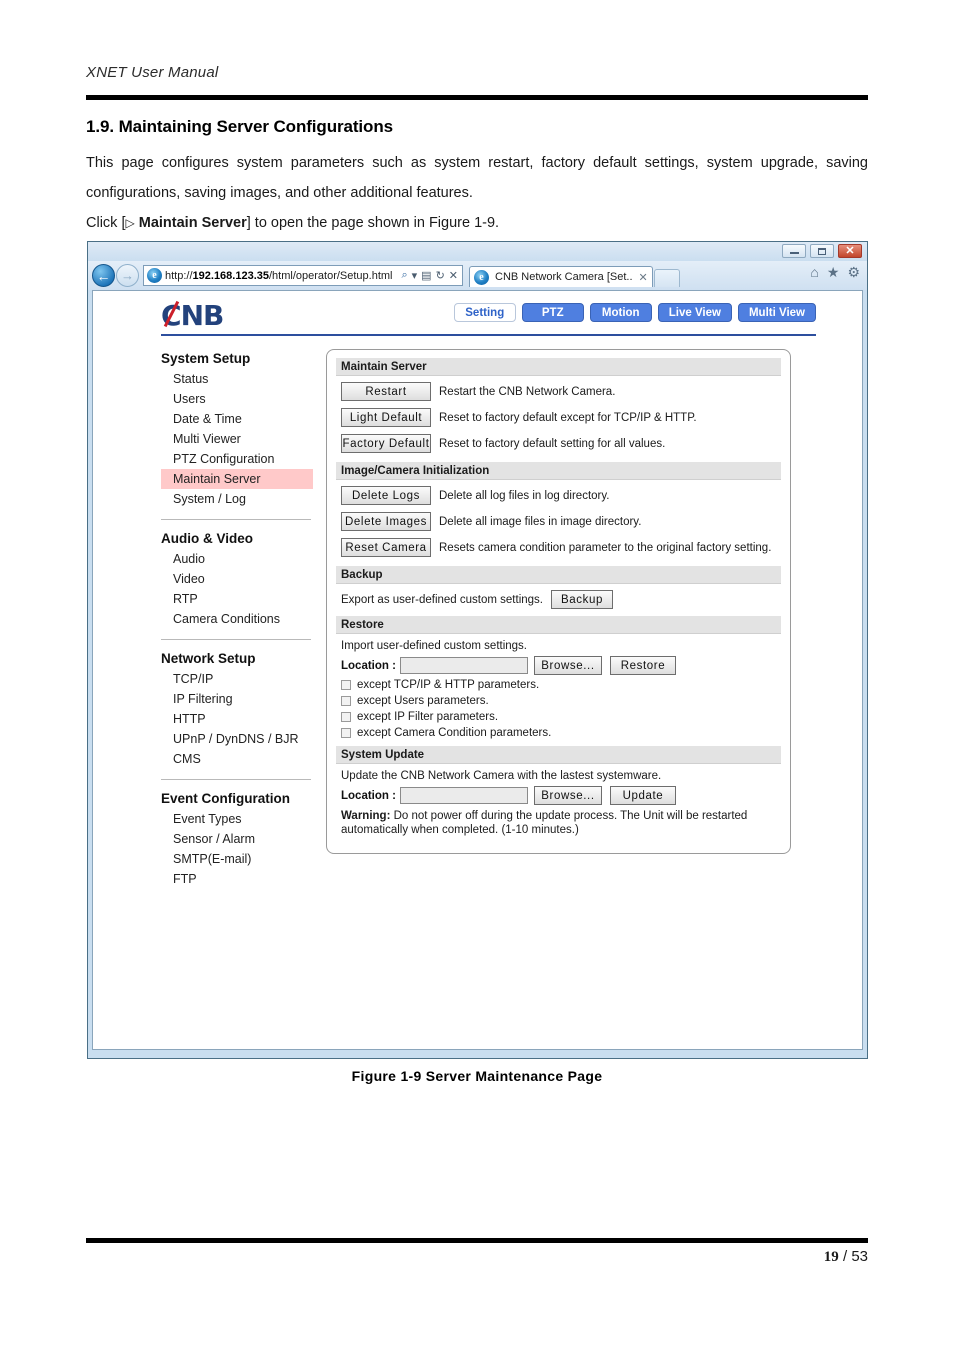 The width and height of the screenshot is (954, 1350). Describe the element at coordinates (237, 859) in the screenshot. I see `sidebar-item-smtp-email: SMTP(E-mail)` at that location.